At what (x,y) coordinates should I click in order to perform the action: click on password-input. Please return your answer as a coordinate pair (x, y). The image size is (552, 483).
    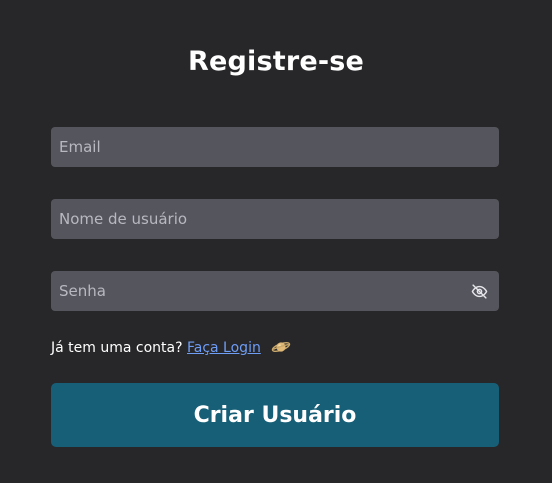
    Looking at the image, I should click on (275, 291).